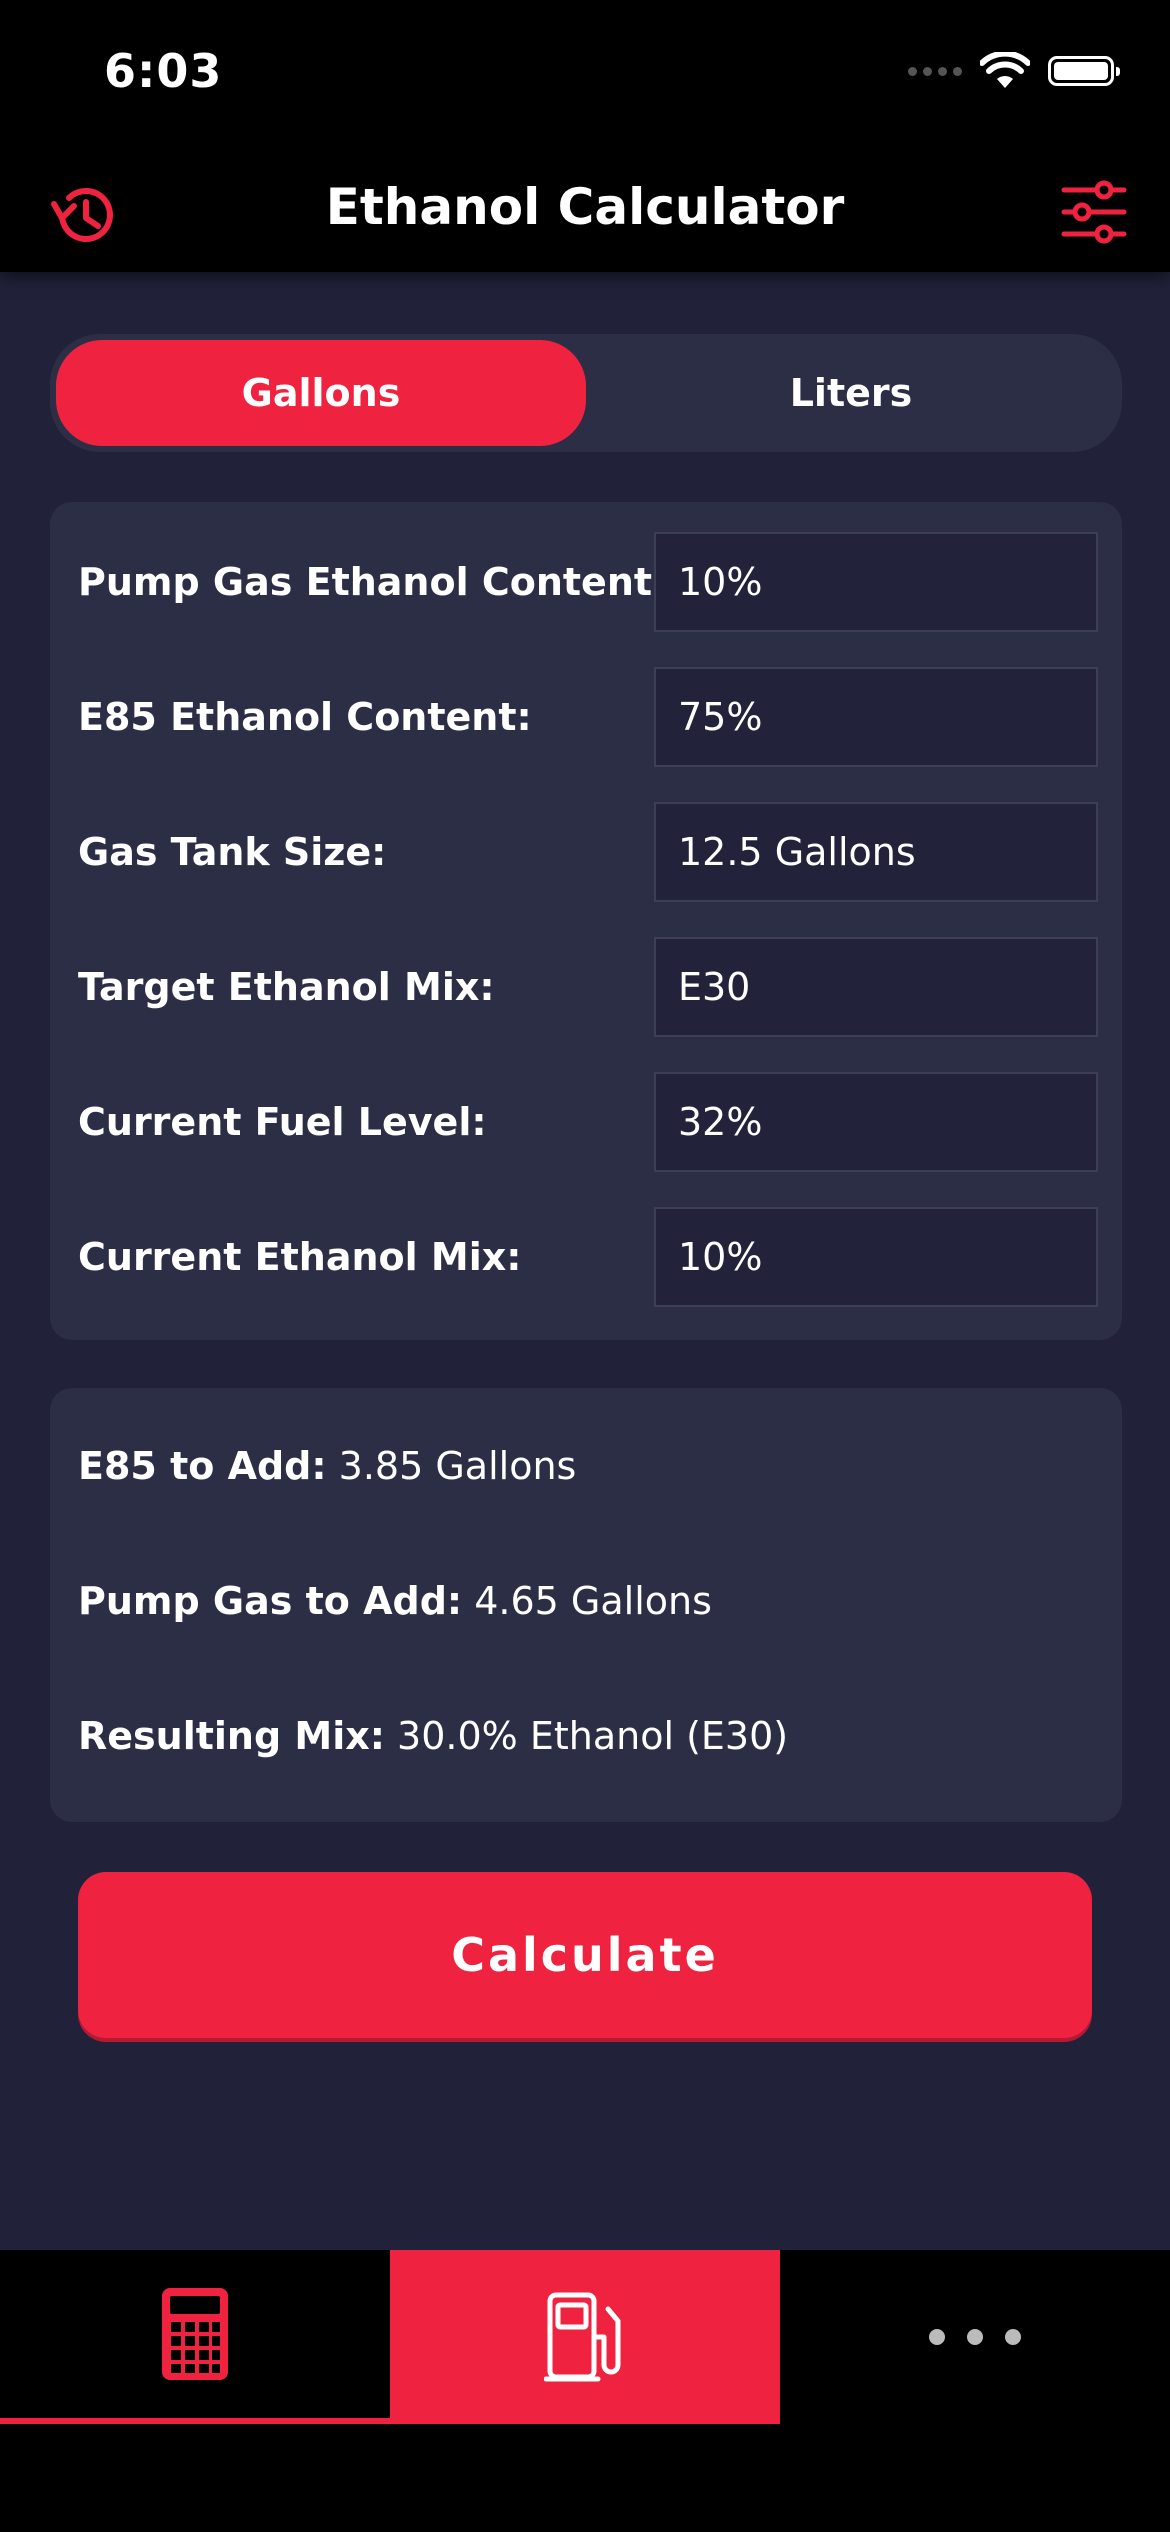 The image size is (1170, 2532). I want to click on current-fuel-level-label: Current Fuel Level:, so click(282, 1122).